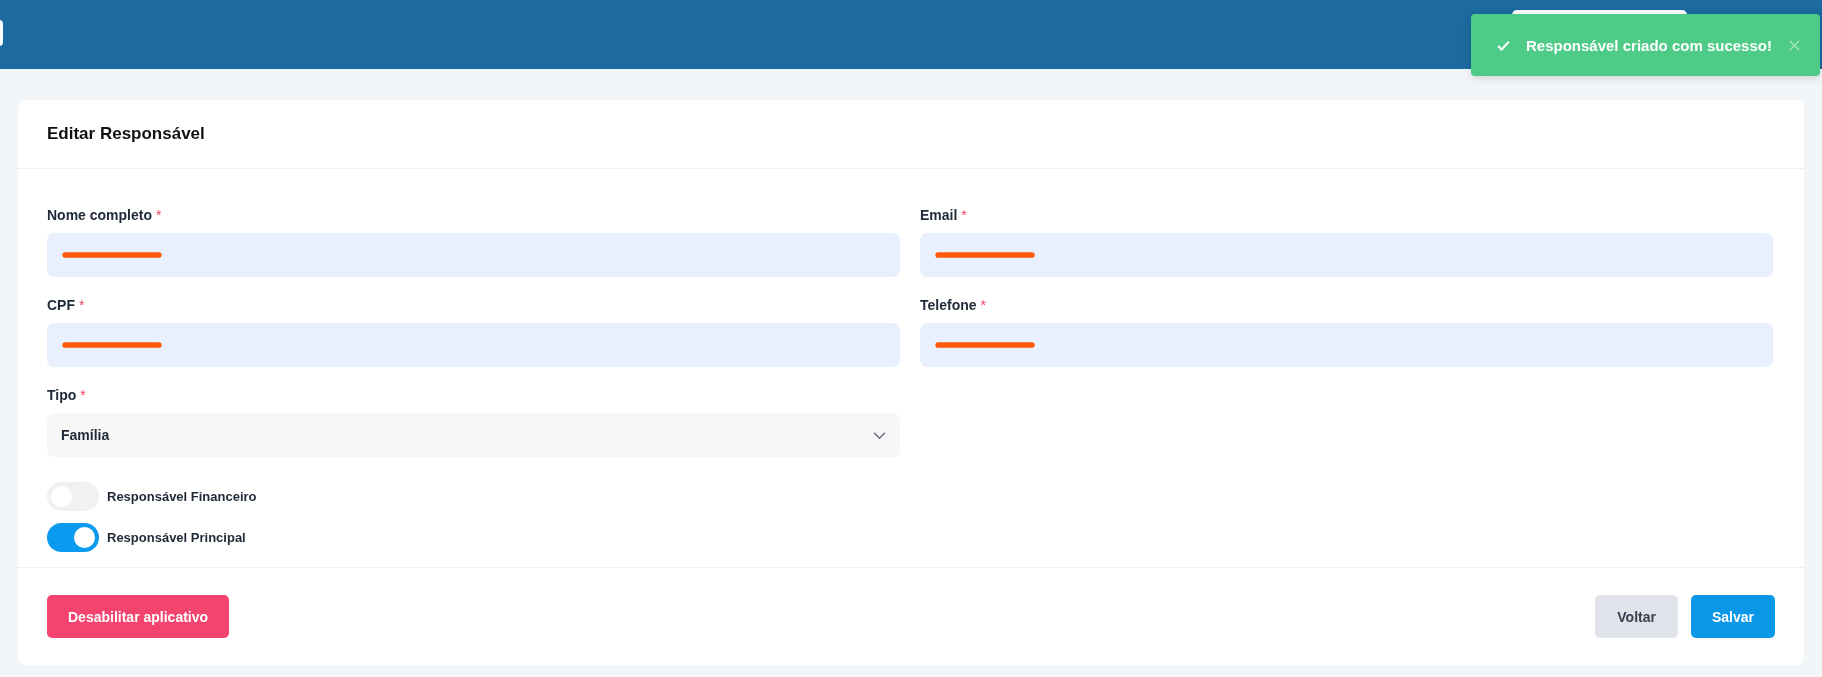 The width and height of the screenshot is (1822, 677). I want to click on toggle-label: Responsável Financeiro, so click(182, 496).